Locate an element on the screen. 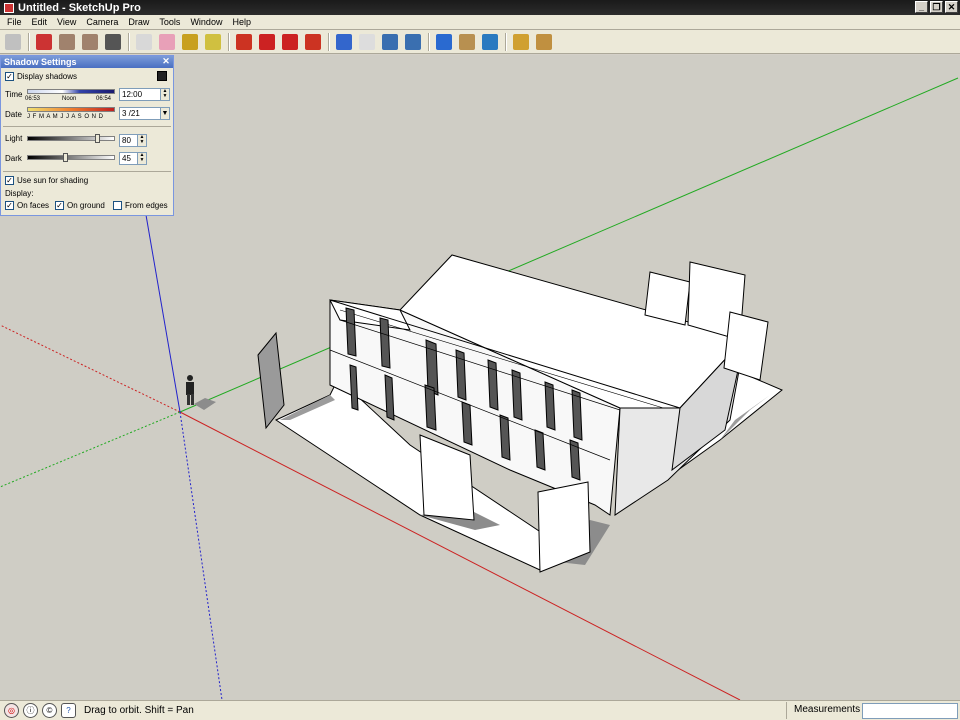  share-model-tool-button is located at coordinates (467, 42).